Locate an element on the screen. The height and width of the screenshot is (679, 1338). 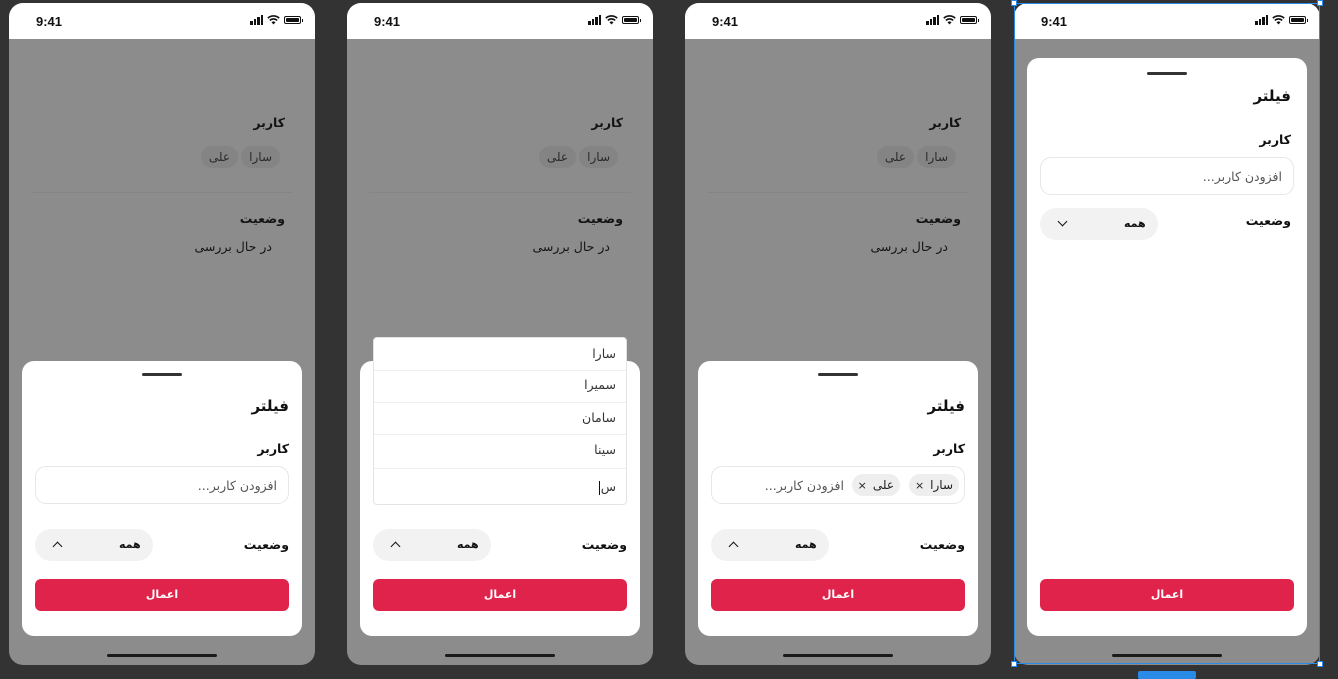
text-caret is located at coordinates (599, 488).